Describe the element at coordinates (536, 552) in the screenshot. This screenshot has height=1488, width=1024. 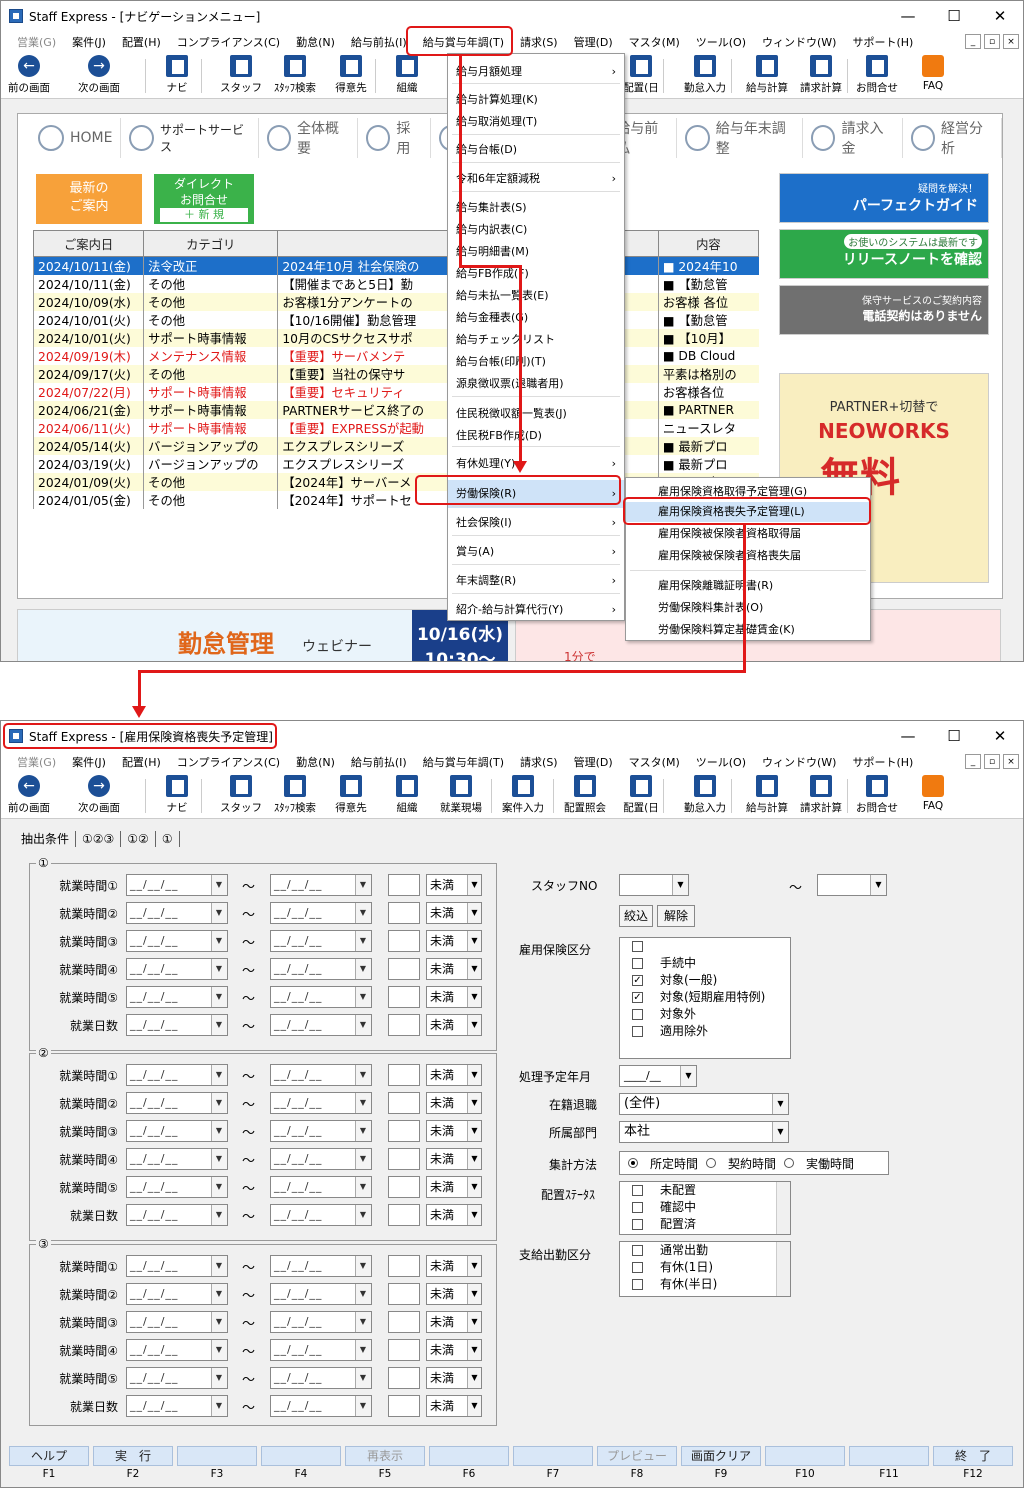
I see `dropdown-item-20: 賞与(A) ›` at that location.